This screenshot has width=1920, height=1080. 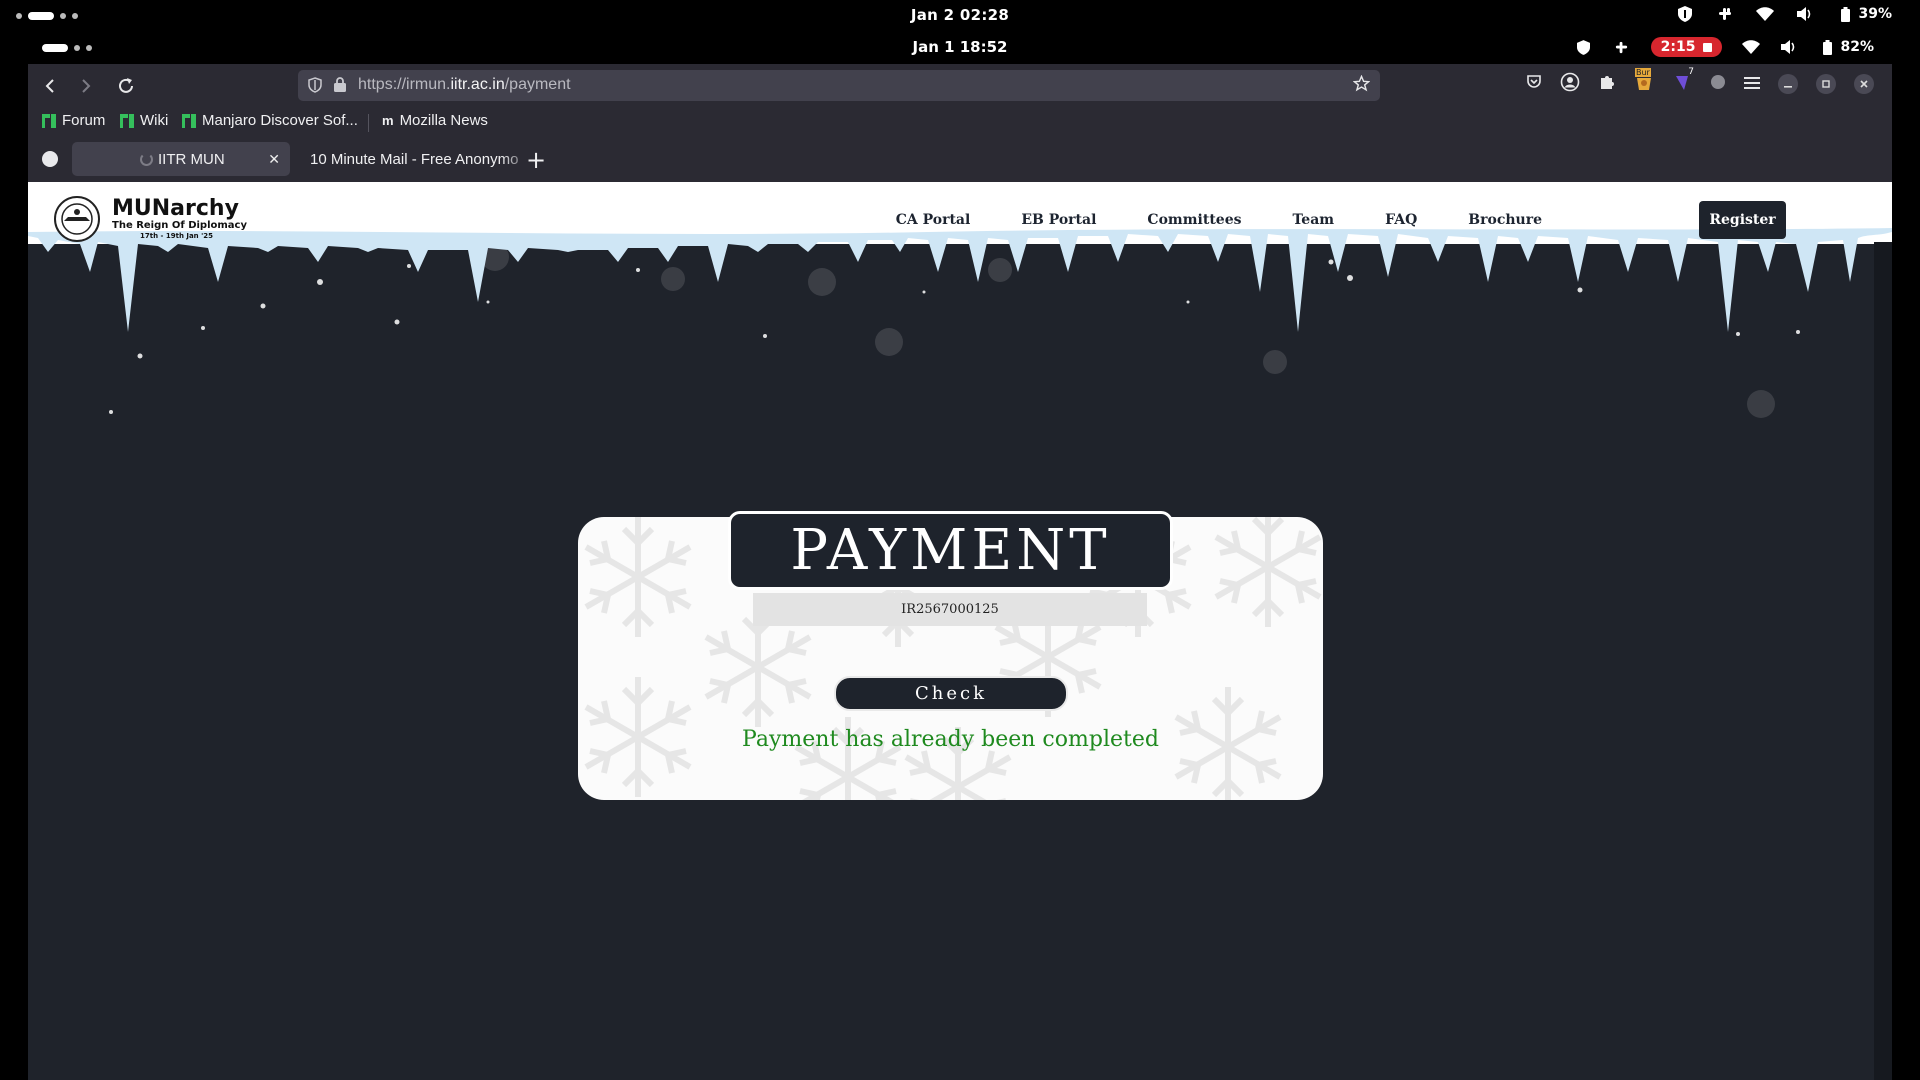 I want to click on logo-dates: 17th - 19th Jan '25, so click(x=176, y=236).